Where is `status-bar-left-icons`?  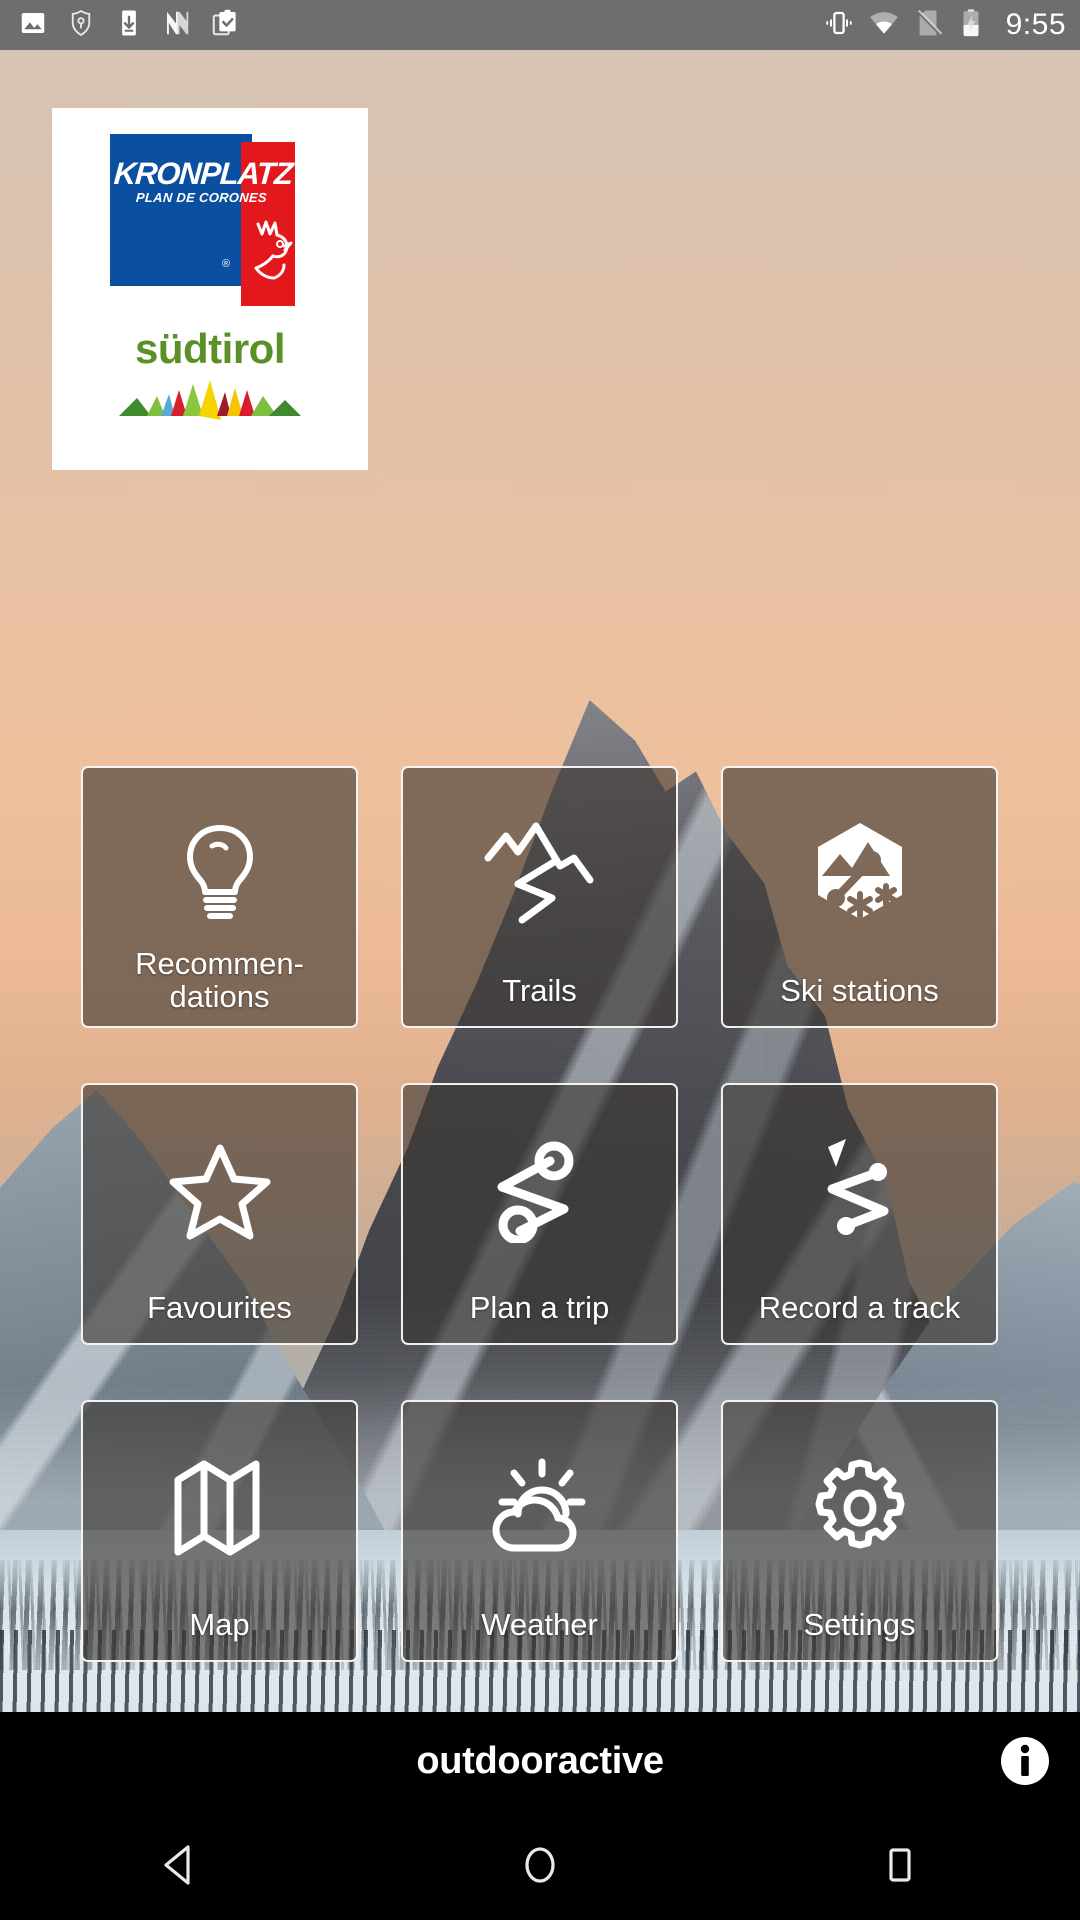 status-bar-left-icons is located at coordinates (129, 25).